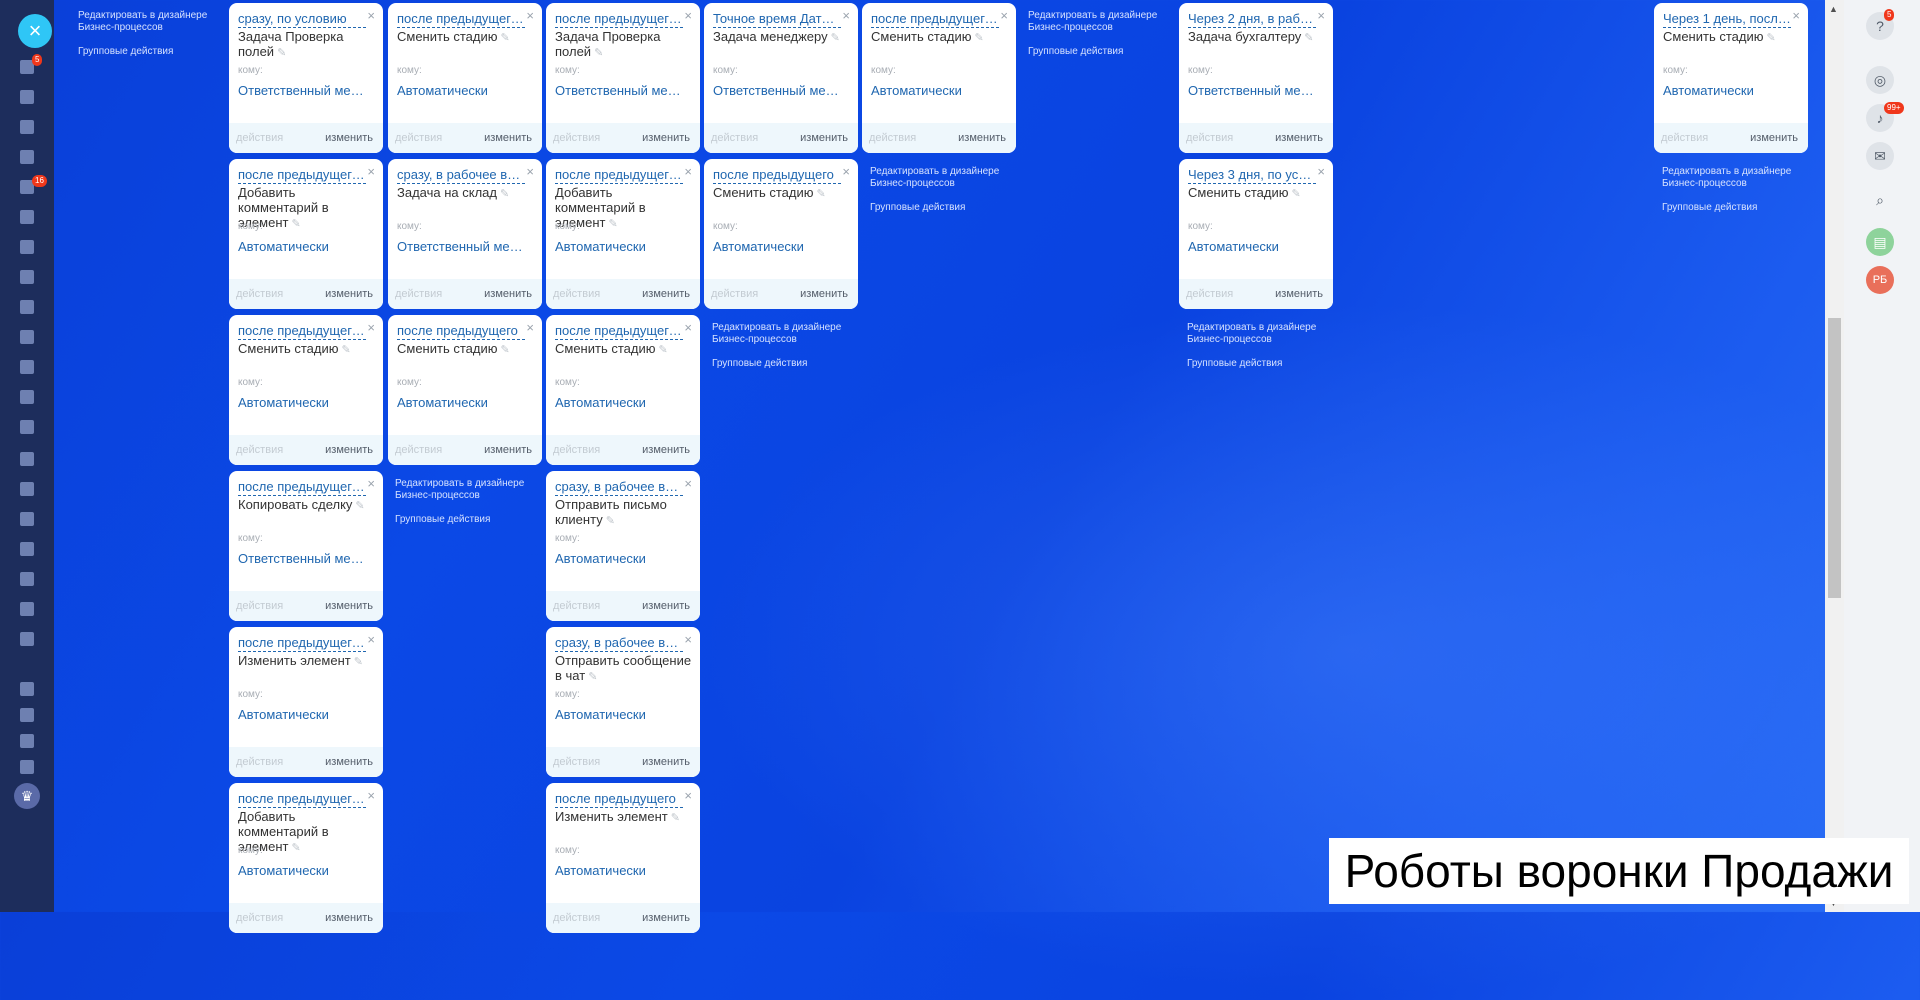 The image size is (1920, 1000). Describe the element at coordinates (1880, 200) in the screenshot. I see `search-icon: ⌕` at that location.